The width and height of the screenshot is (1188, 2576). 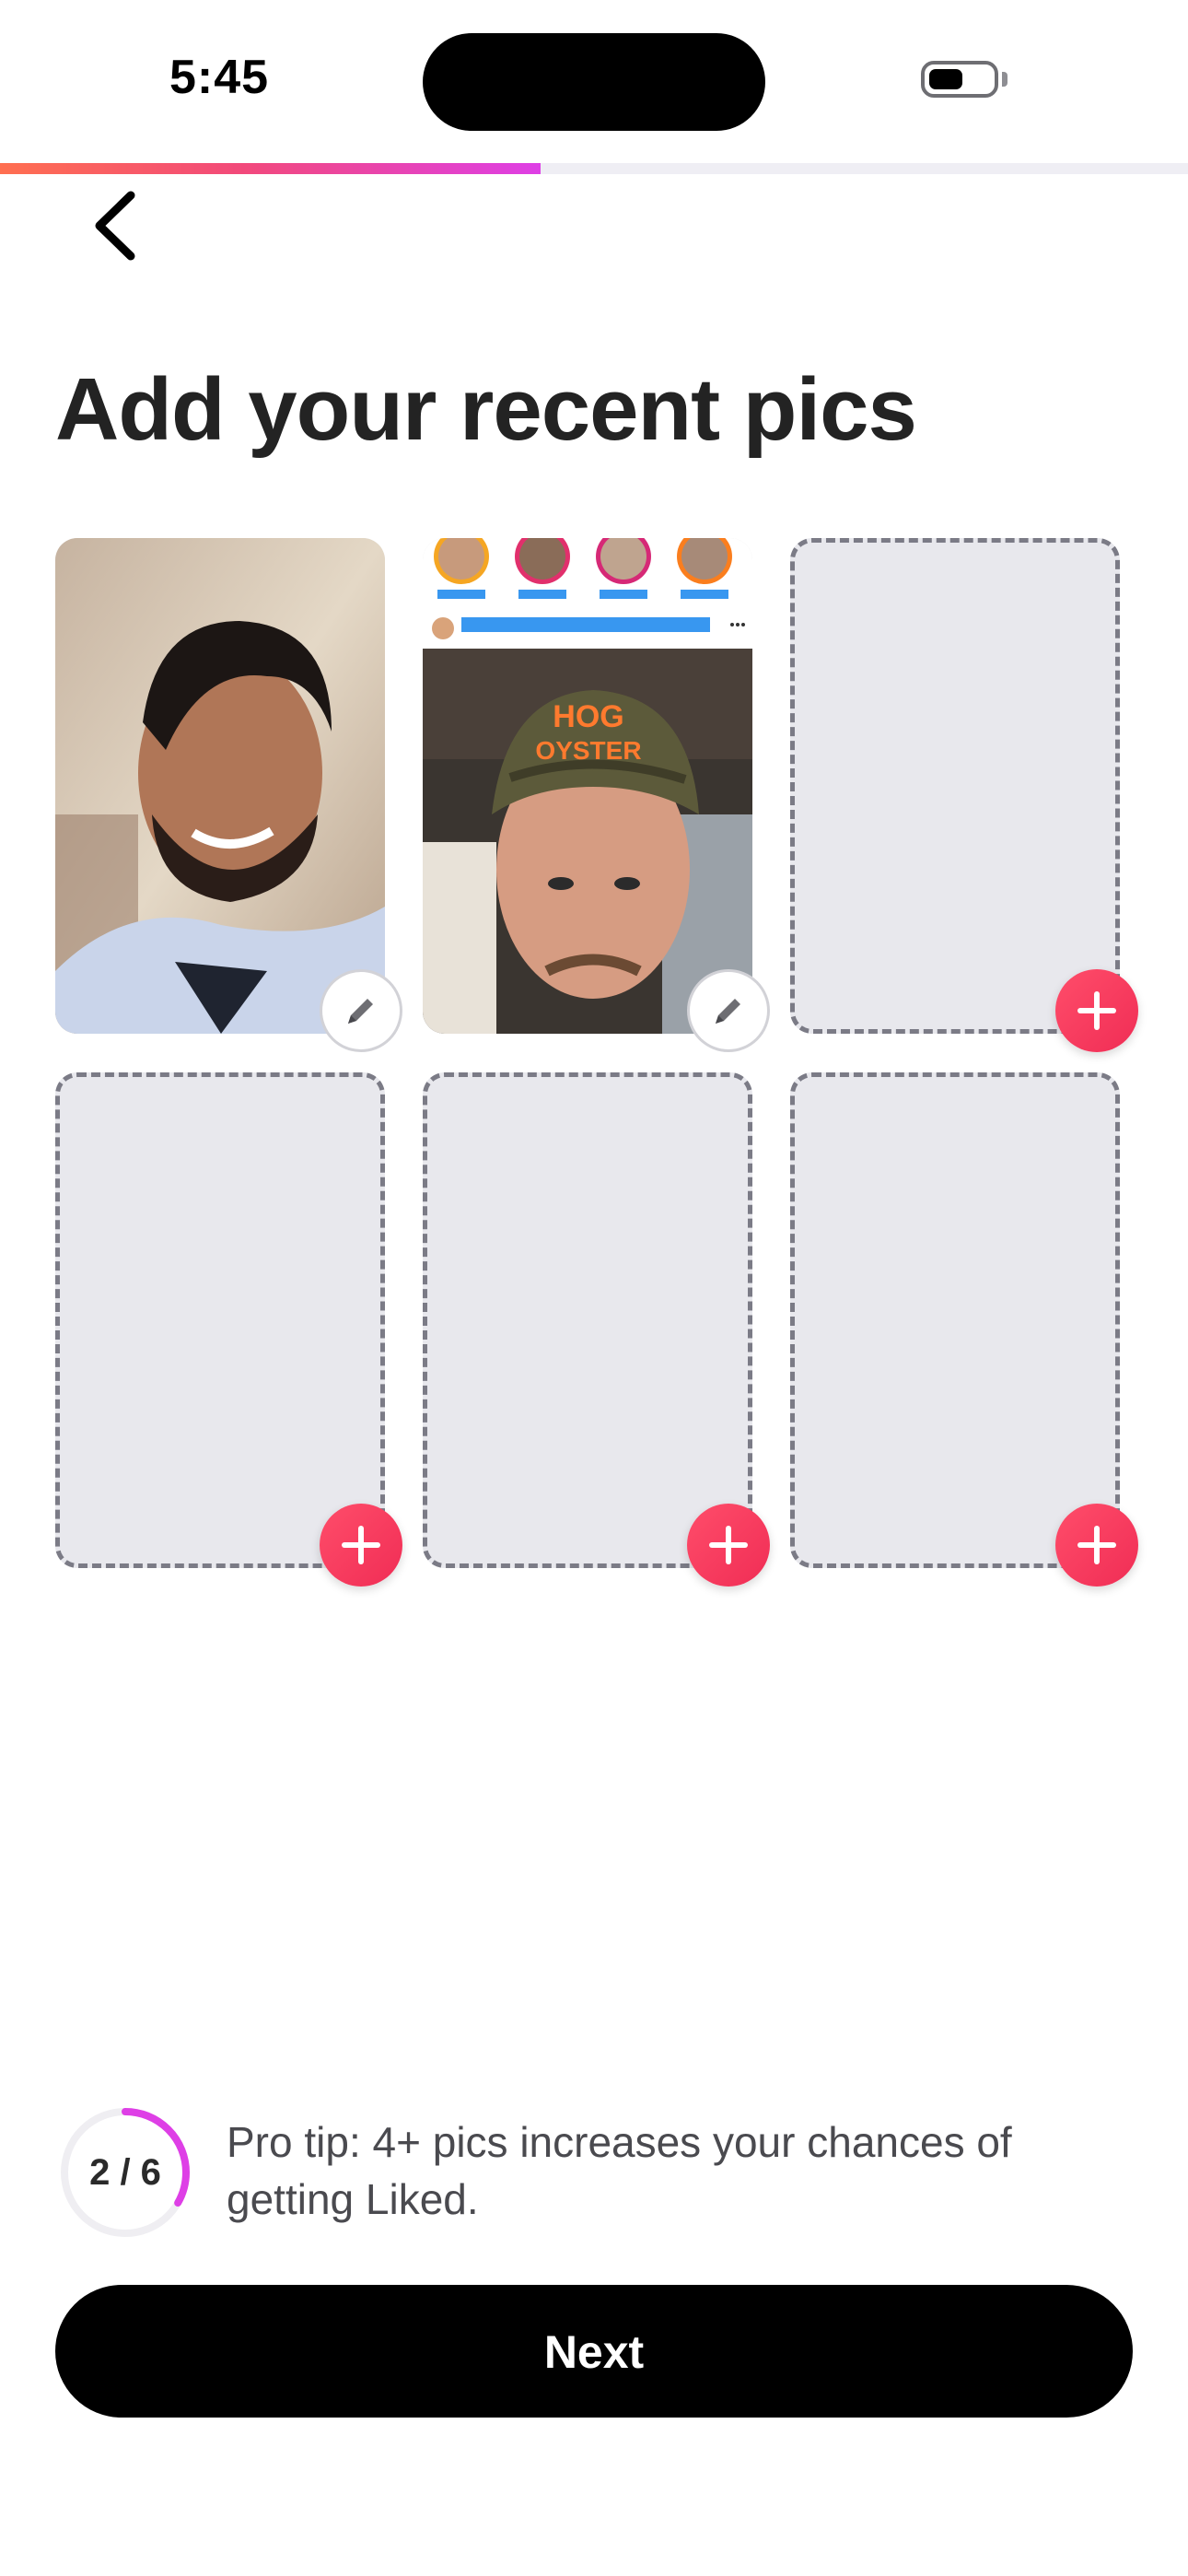 I want to click on page-title: Add your recent pics, so click(x=486, y=409).